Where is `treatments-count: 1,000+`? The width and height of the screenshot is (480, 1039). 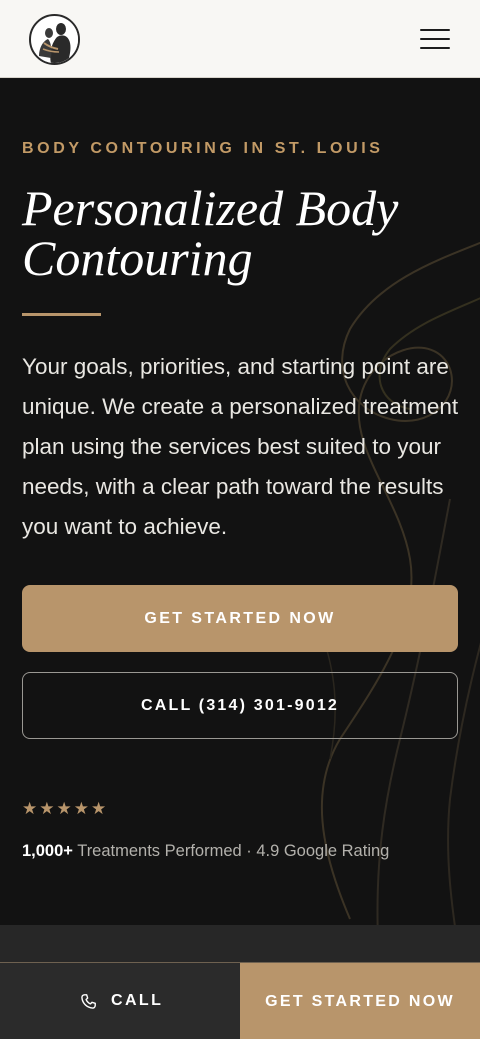
treatments-count: 1,000+ is located at coordinates (47, 851).